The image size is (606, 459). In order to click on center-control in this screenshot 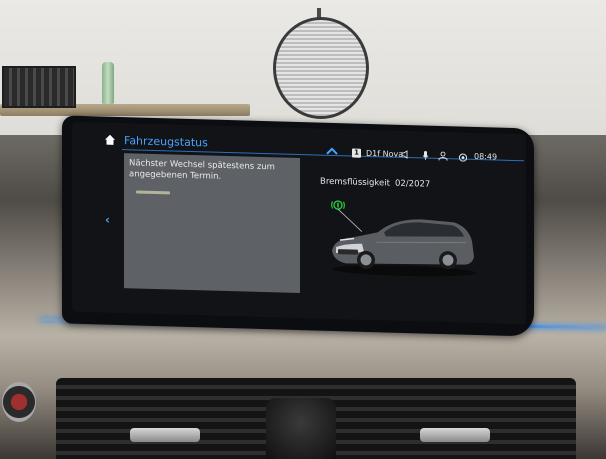, I will do `click(301, 428)`.